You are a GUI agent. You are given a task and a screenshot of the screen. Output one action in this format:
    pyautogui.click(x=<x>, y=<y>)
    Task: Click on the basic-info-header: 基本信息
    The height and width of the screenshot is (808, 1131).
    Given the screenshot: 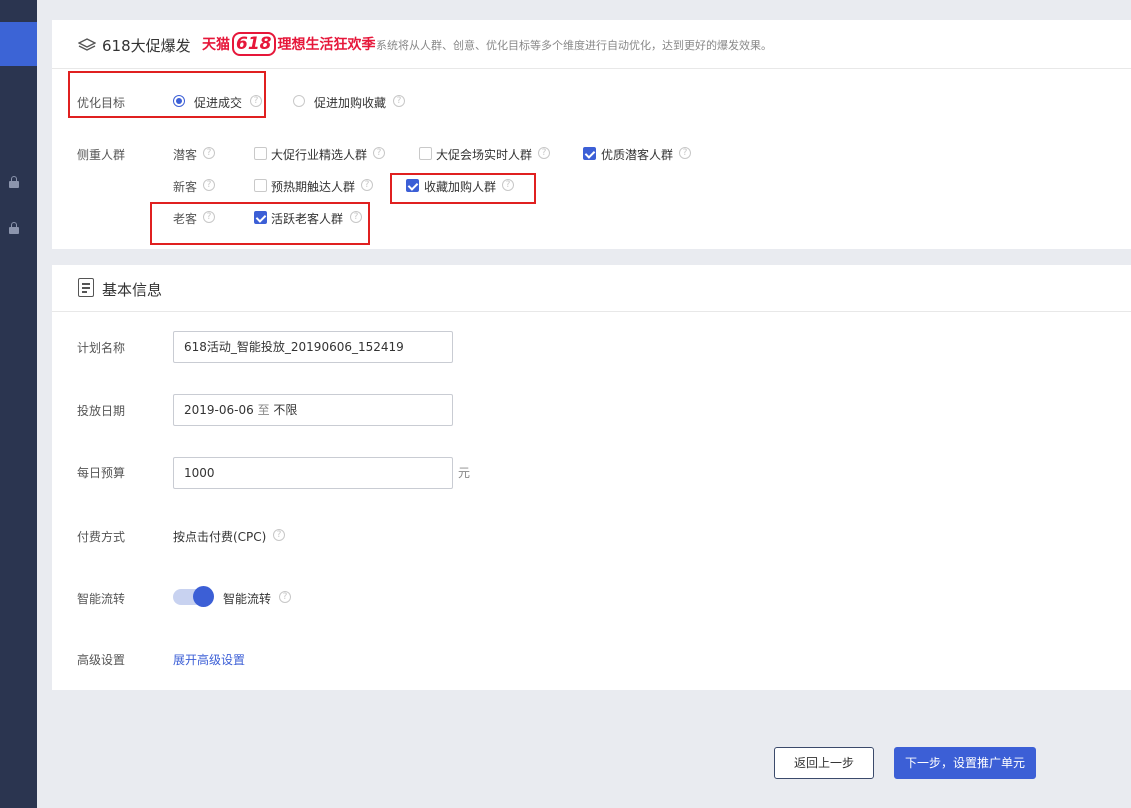 What is the action you would take?
    pyautogui.click(x=591, y=288)
    